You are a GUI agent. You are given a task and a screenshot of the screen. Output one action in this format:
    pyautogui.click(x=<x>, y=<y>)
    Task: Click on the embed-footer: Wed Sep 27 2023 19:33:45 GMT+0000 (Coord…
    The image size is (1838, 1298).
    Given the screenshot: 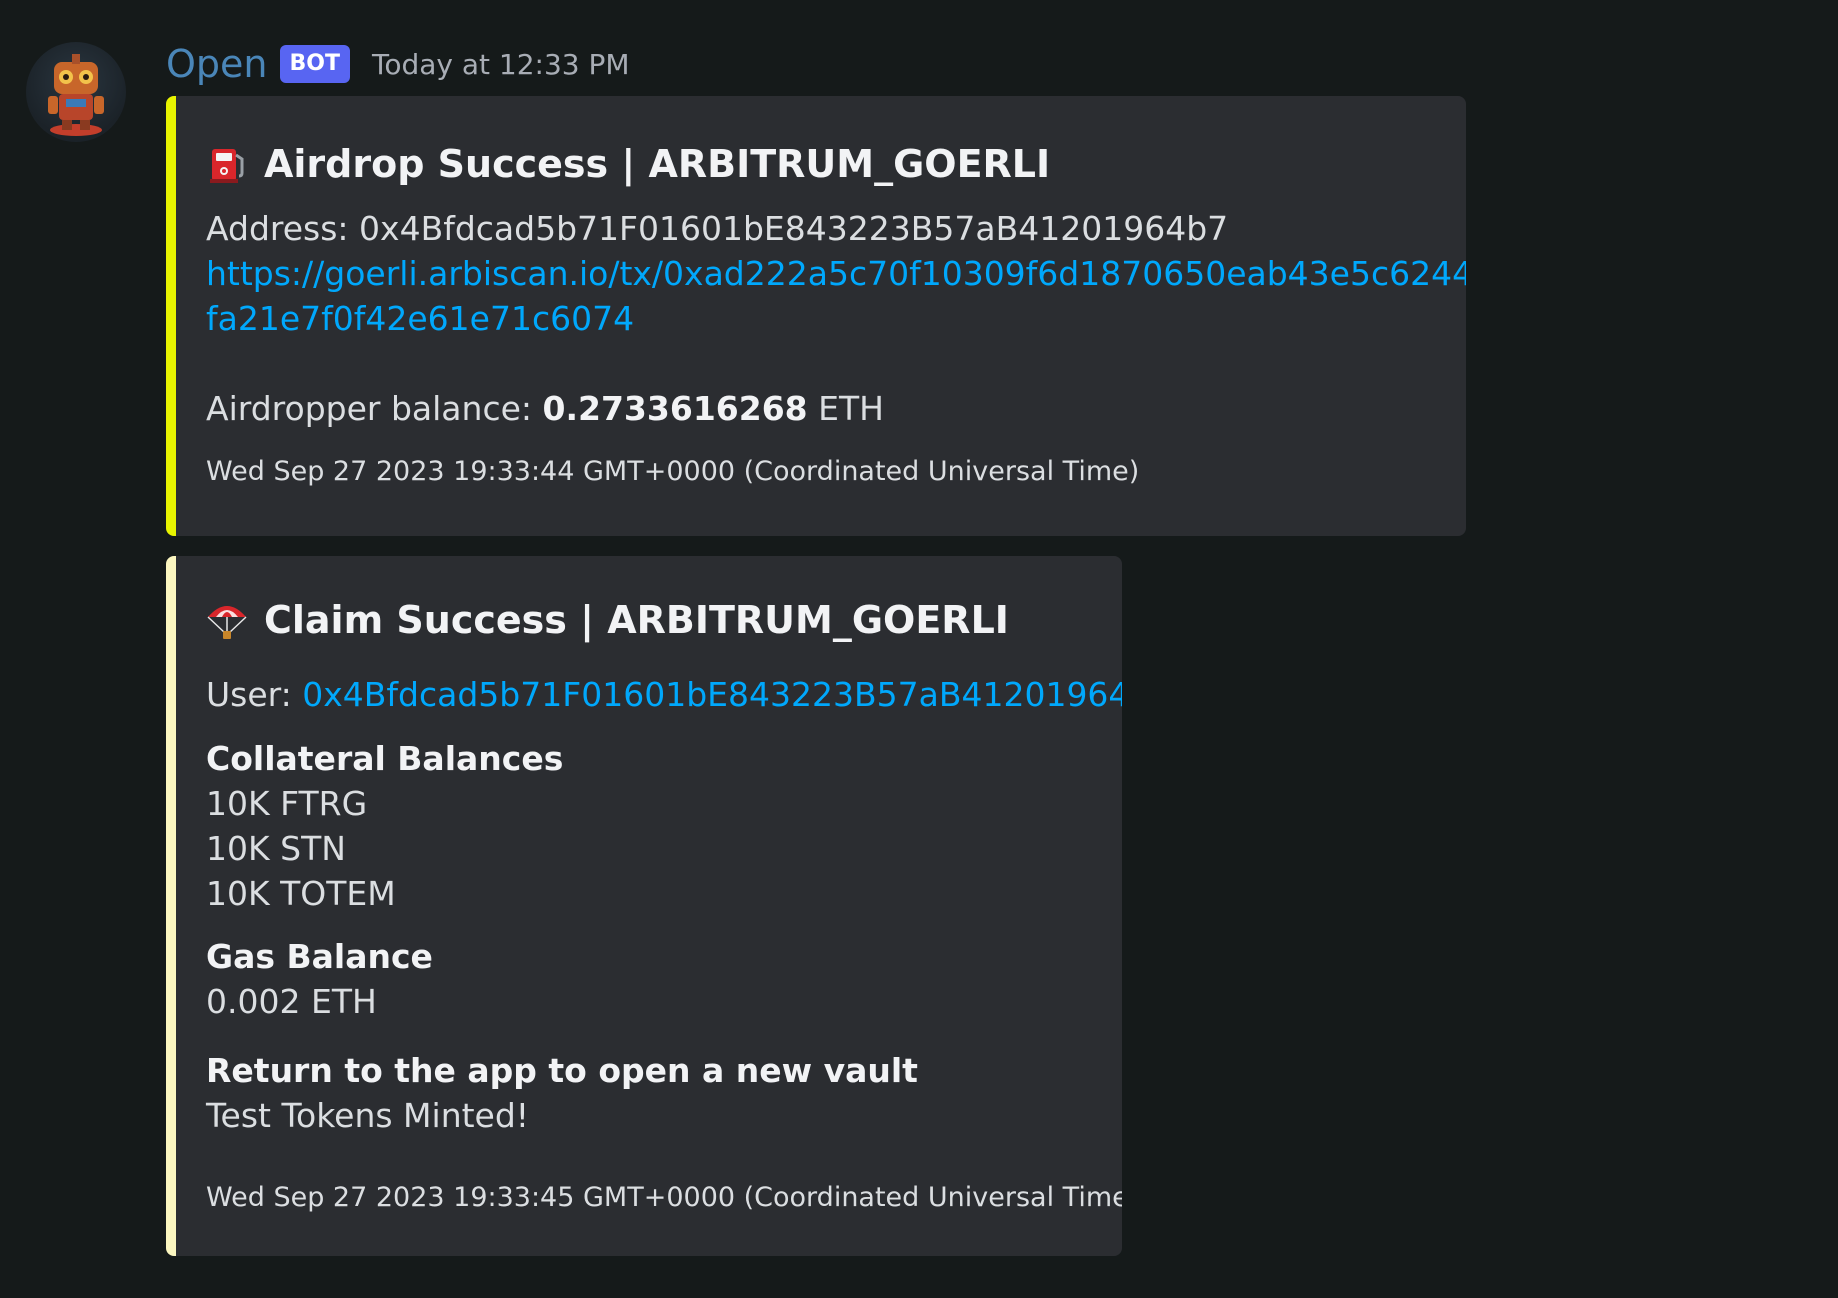 What is the action you would take?
    pyautogui.click(x=664, y=1197)
    